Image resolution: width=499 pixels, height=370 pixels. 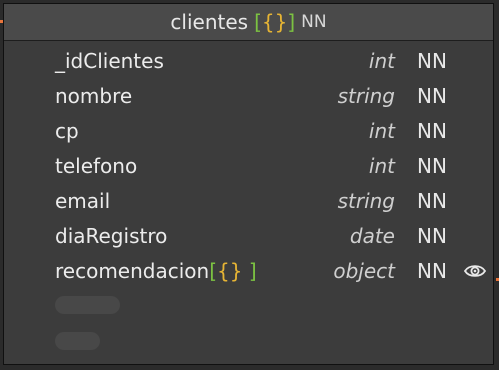 I want to click on field-row-recomendacion: recomendacion[{} ] object NN, so click(x=248, y=271).